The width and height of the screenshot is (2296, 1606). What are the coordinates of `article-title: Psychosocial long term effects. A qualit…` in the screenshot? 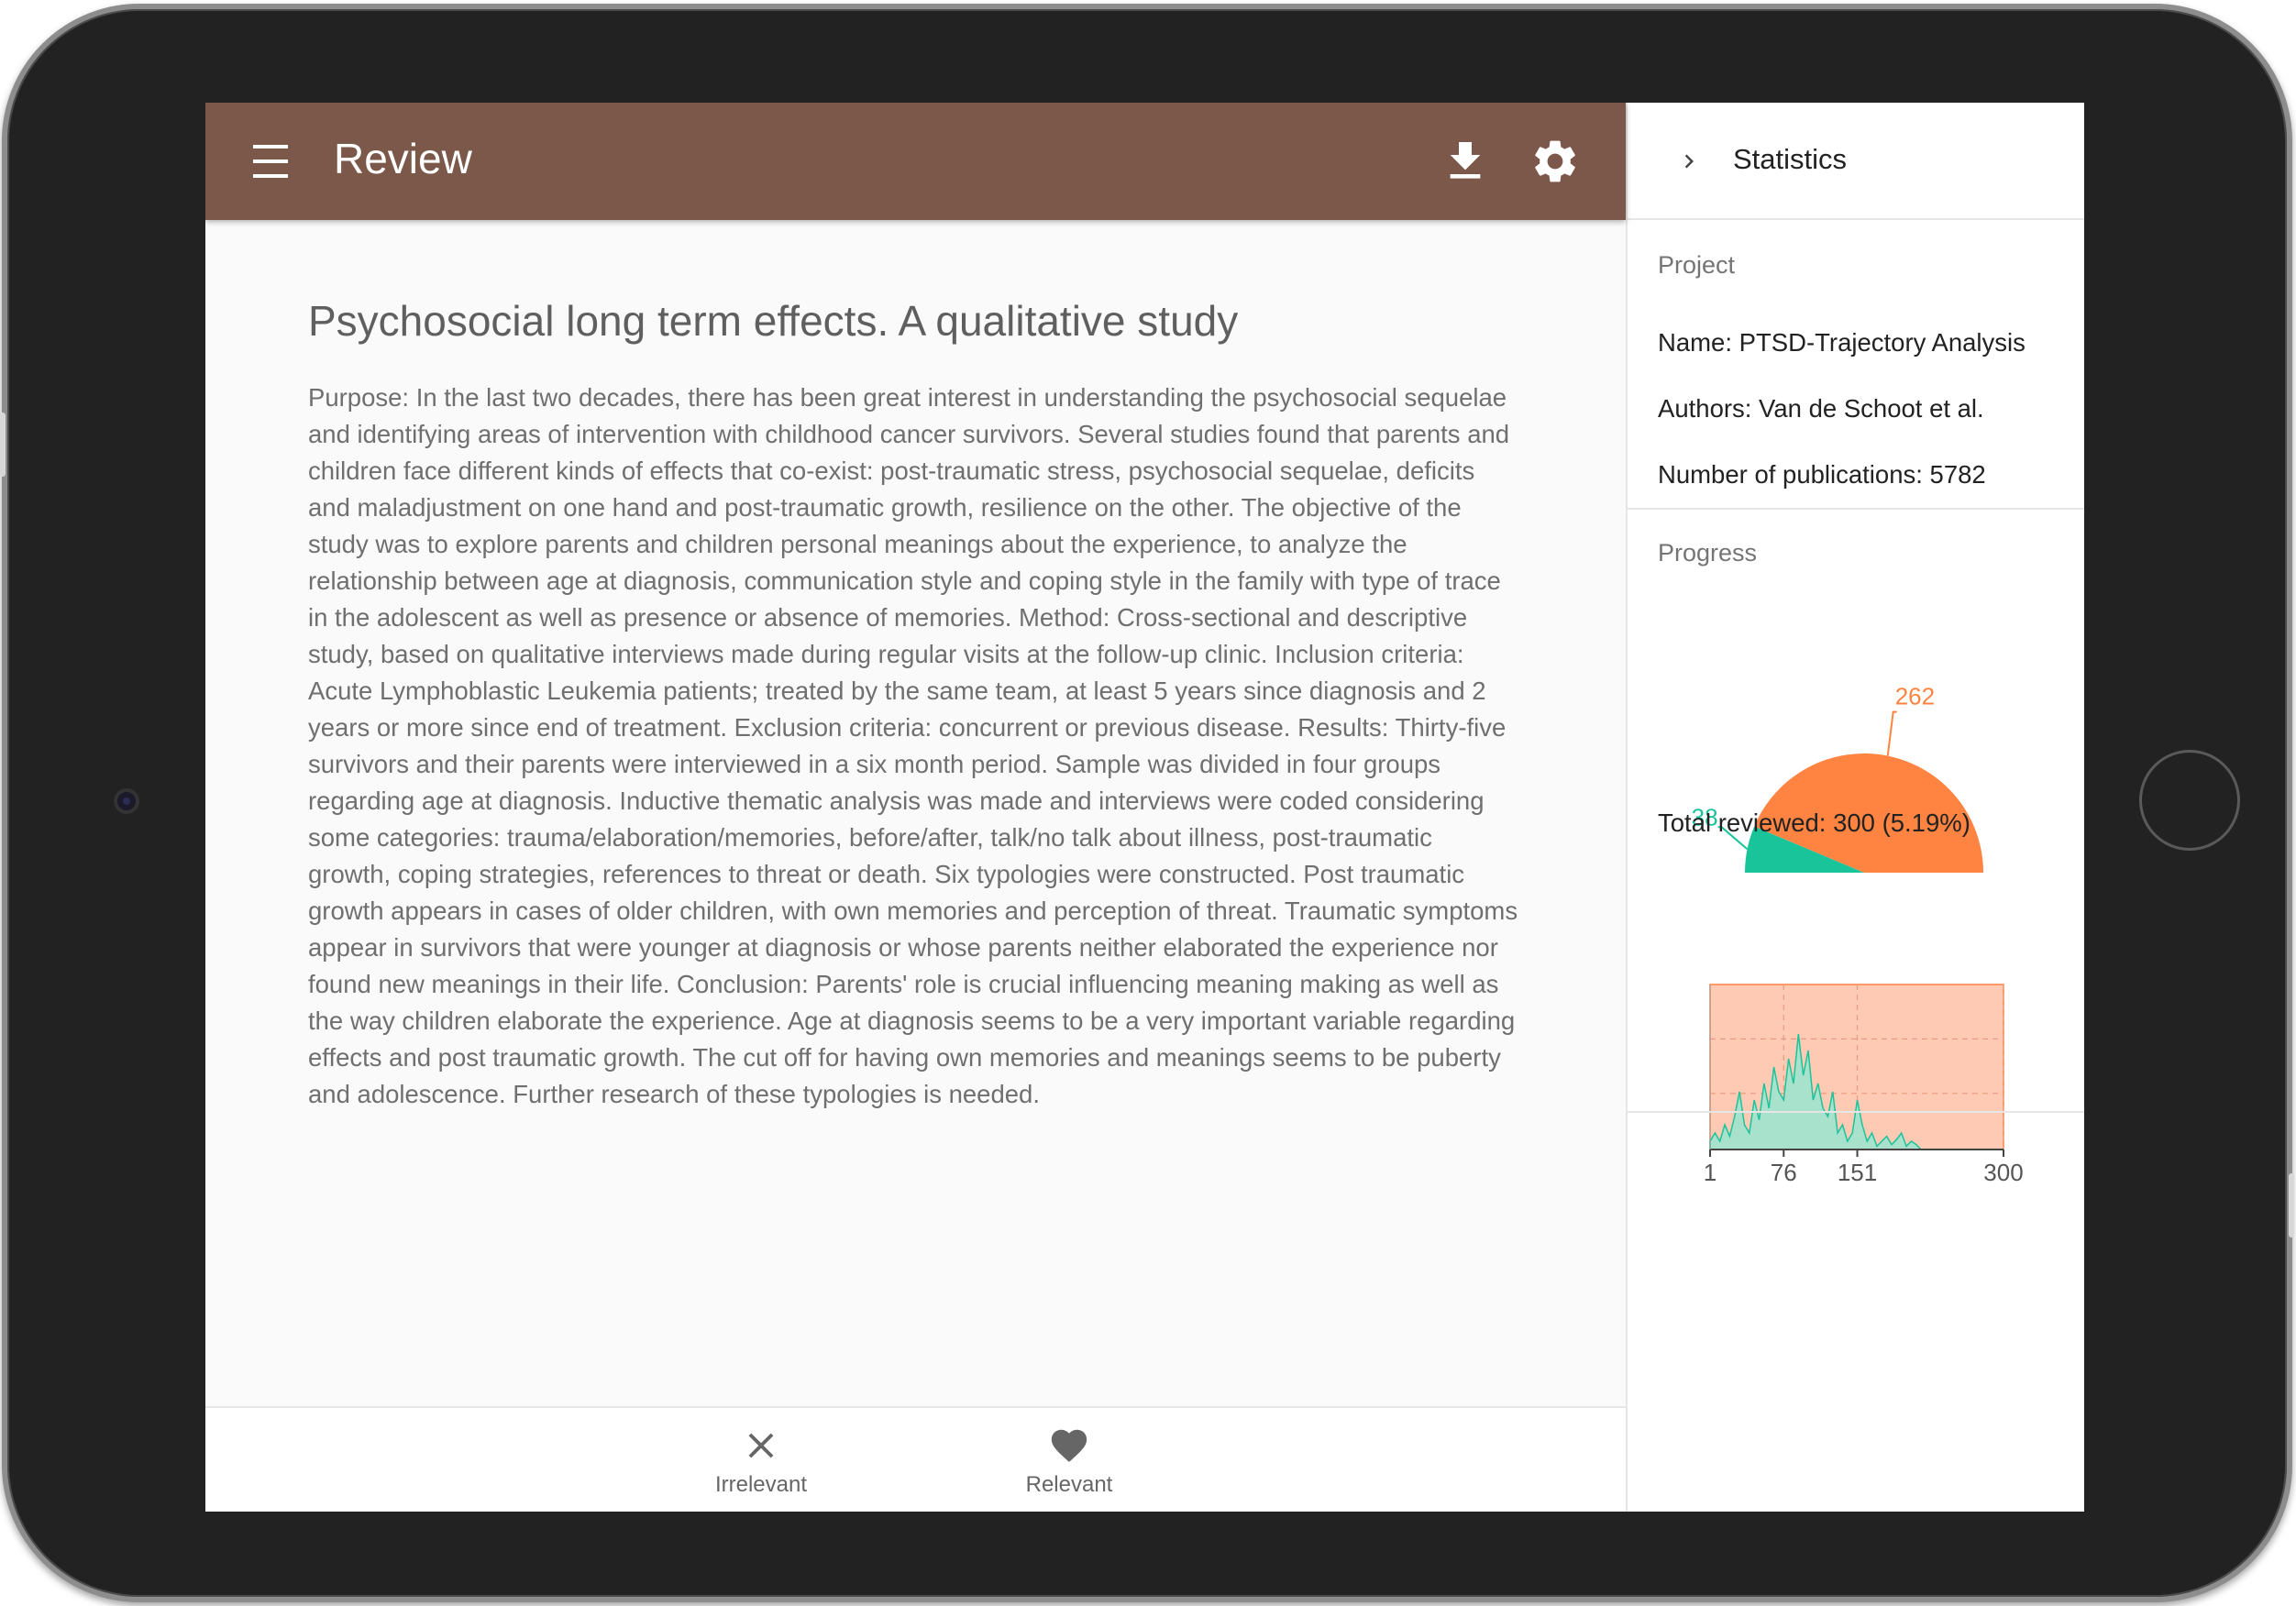 It's located at (773, 321).